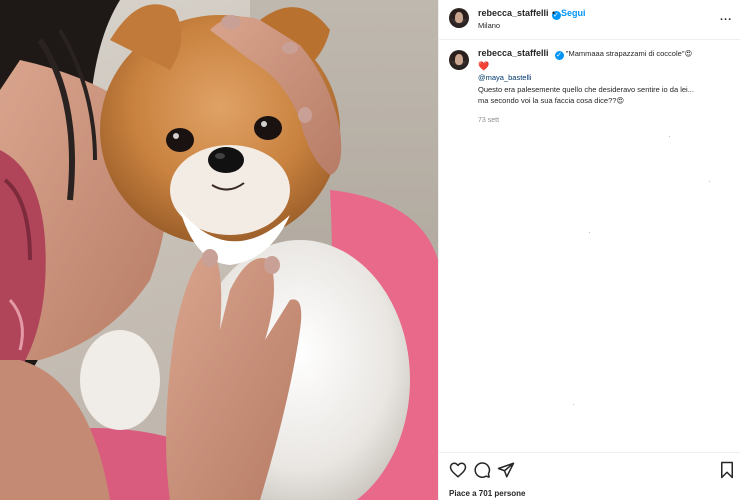 This screenshot has width=740, height=500. I want to click on heart-icon, so click(458, 470).